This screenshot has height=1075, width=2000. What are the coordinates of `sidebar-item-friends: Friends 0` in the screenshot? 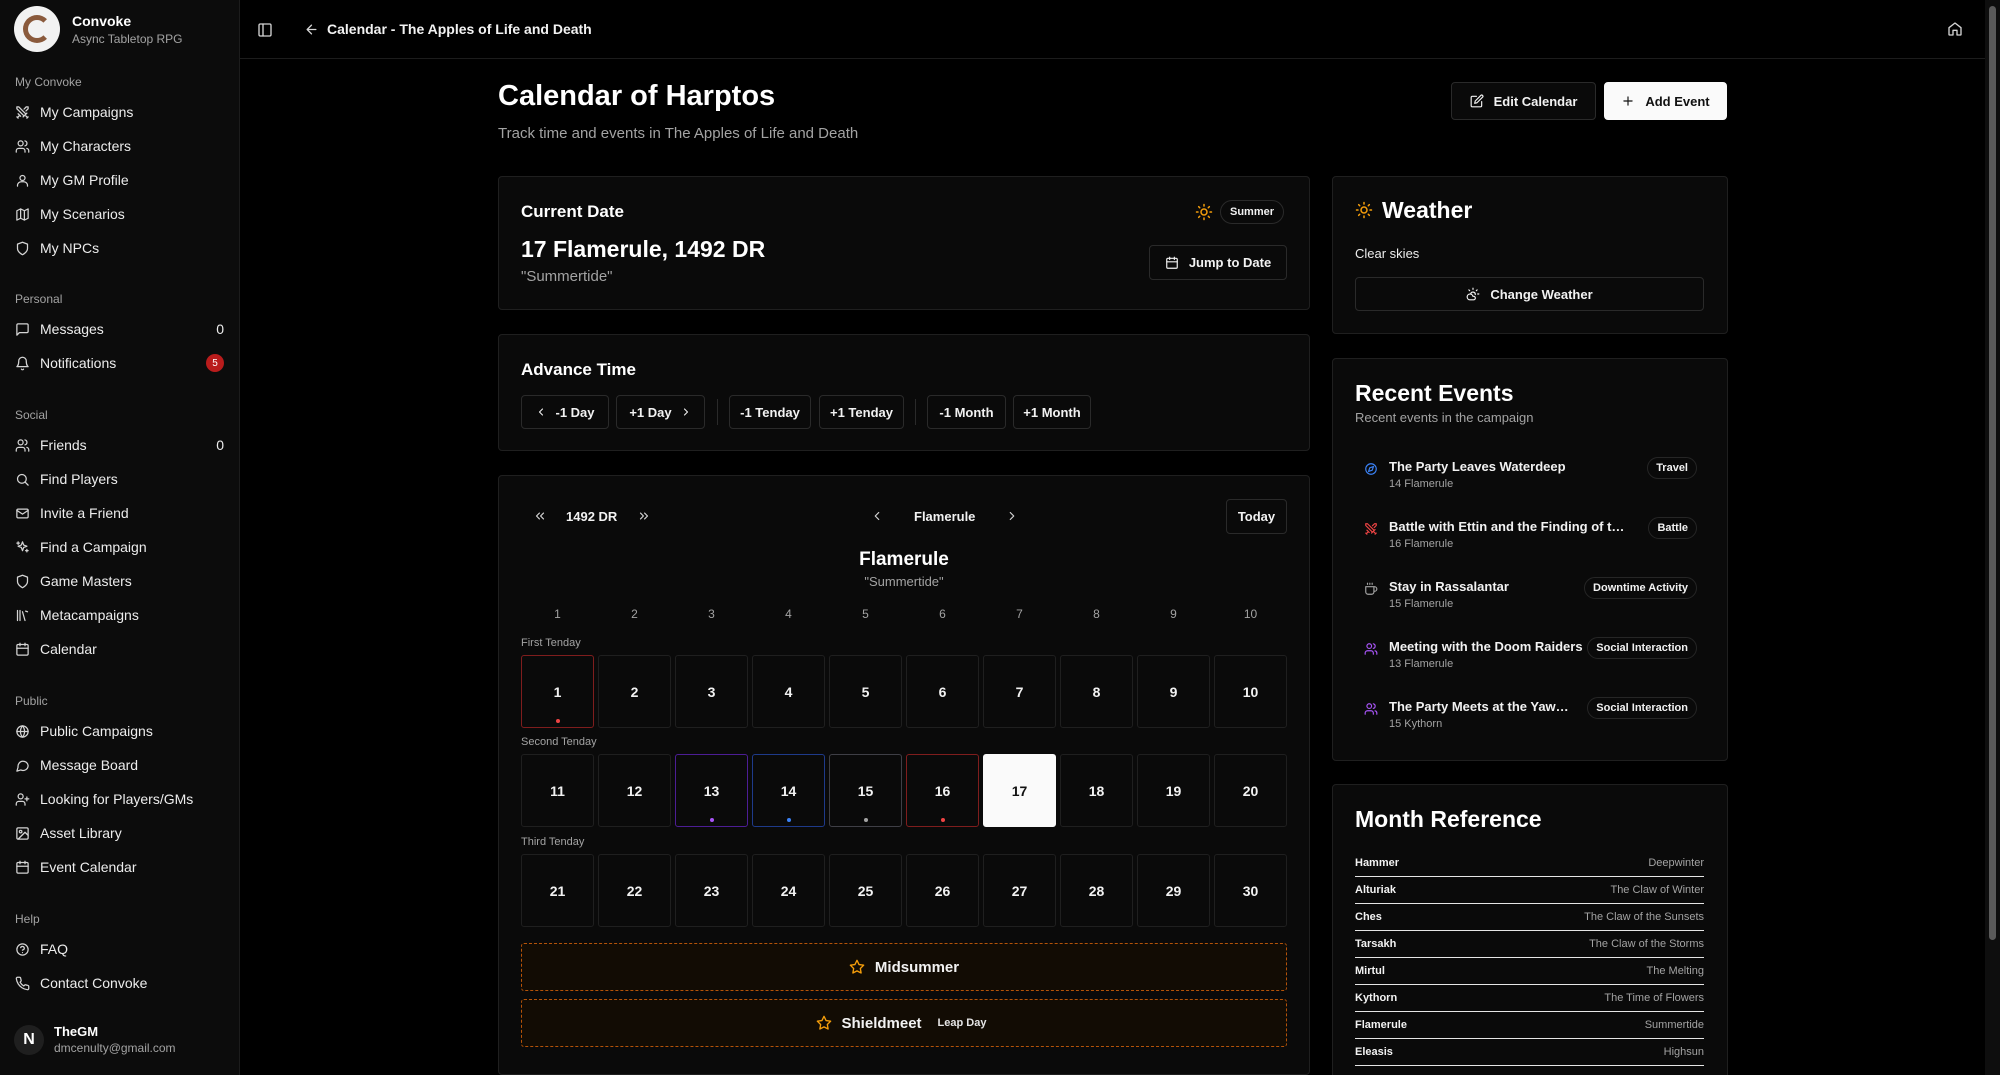 It's located at (120, 445).